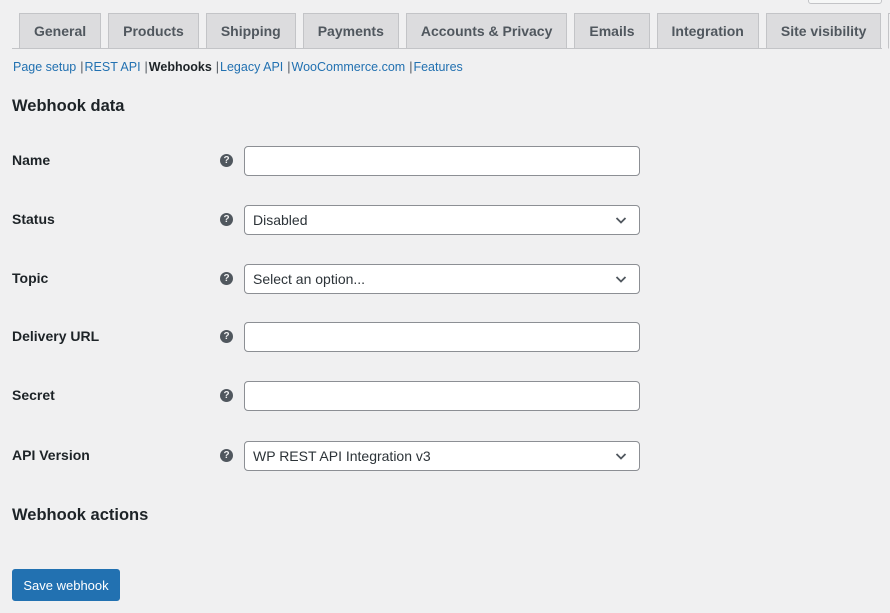 This screenshot has width=890, height=613. I want to click on subnav-page-setup: Page setup, so click(44, 67).